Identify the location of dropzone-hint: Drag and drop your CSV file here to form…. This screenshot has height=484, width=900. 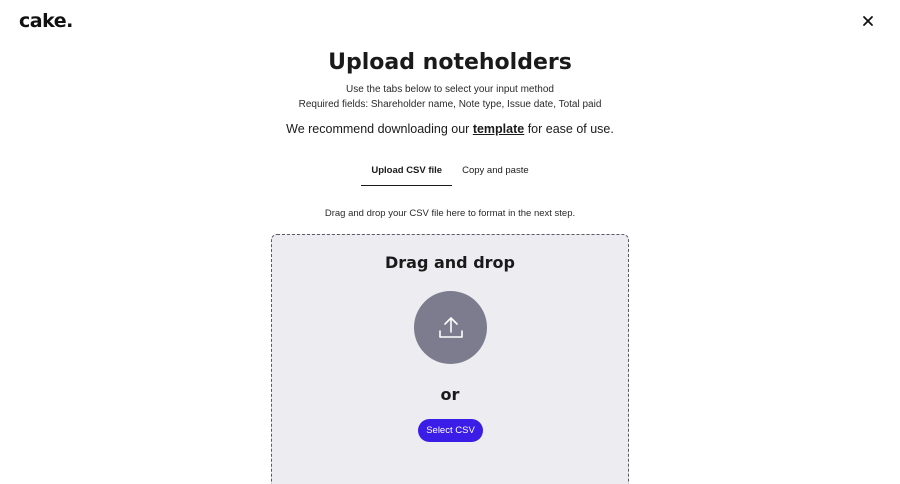
(450, 213).